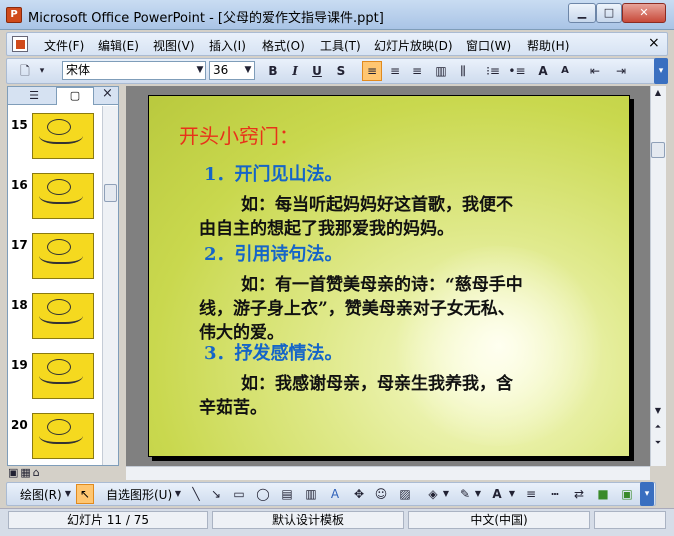  I want to click on autoshapes-dropdown-icon: ▼, so click(178, 494).